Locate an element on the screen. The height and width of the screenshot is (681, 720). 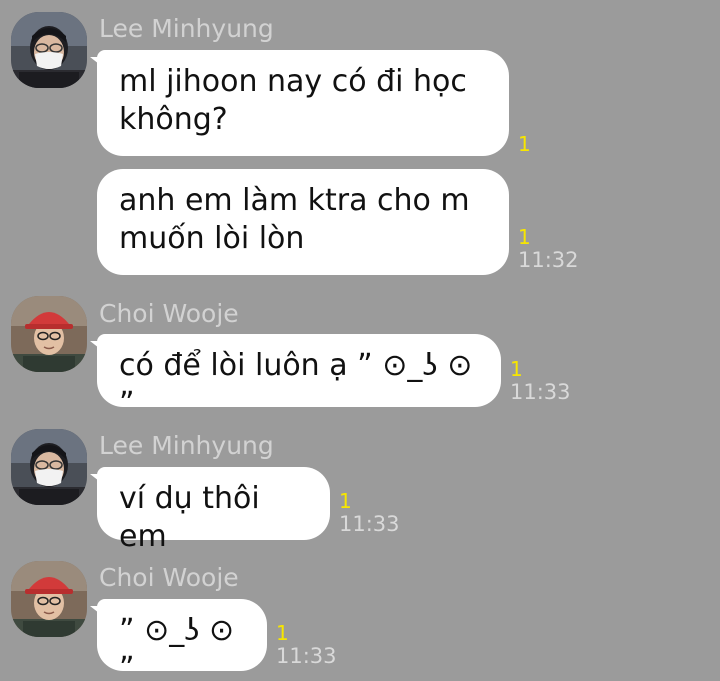
message-bubble: anh em làm ktra cho m muốn lòi lòn is located at coordinates (303, 222).